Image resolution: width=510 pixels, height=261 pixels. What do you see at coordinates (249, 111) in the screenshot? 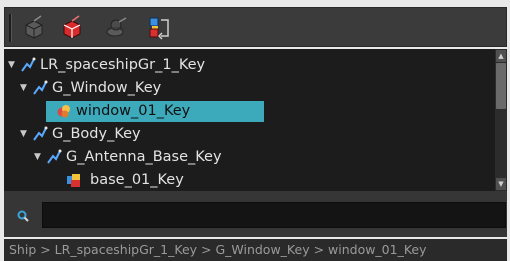
I see `tree-row-selected: window_01_Key` at bounding box center [249, 111].